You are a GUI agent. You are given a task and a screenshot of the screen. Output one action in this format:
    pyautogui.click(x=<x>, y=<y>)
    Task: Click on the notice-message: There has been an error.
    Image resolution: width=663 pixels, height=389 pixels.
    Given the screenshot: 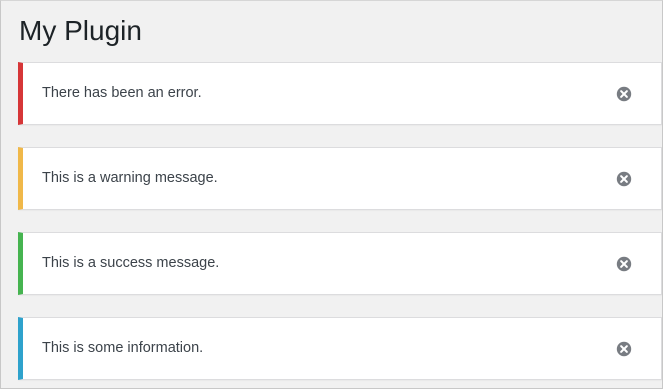 What is the action you would take?
    pyautogui.click(x=122, y=93)
    